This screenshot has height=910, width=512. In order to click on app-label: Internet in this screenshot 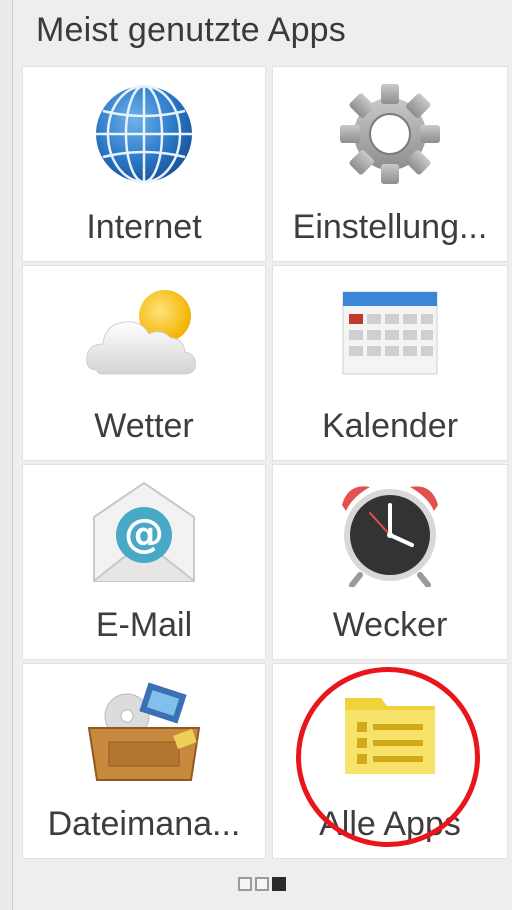, I will do `click(144, 227)`.